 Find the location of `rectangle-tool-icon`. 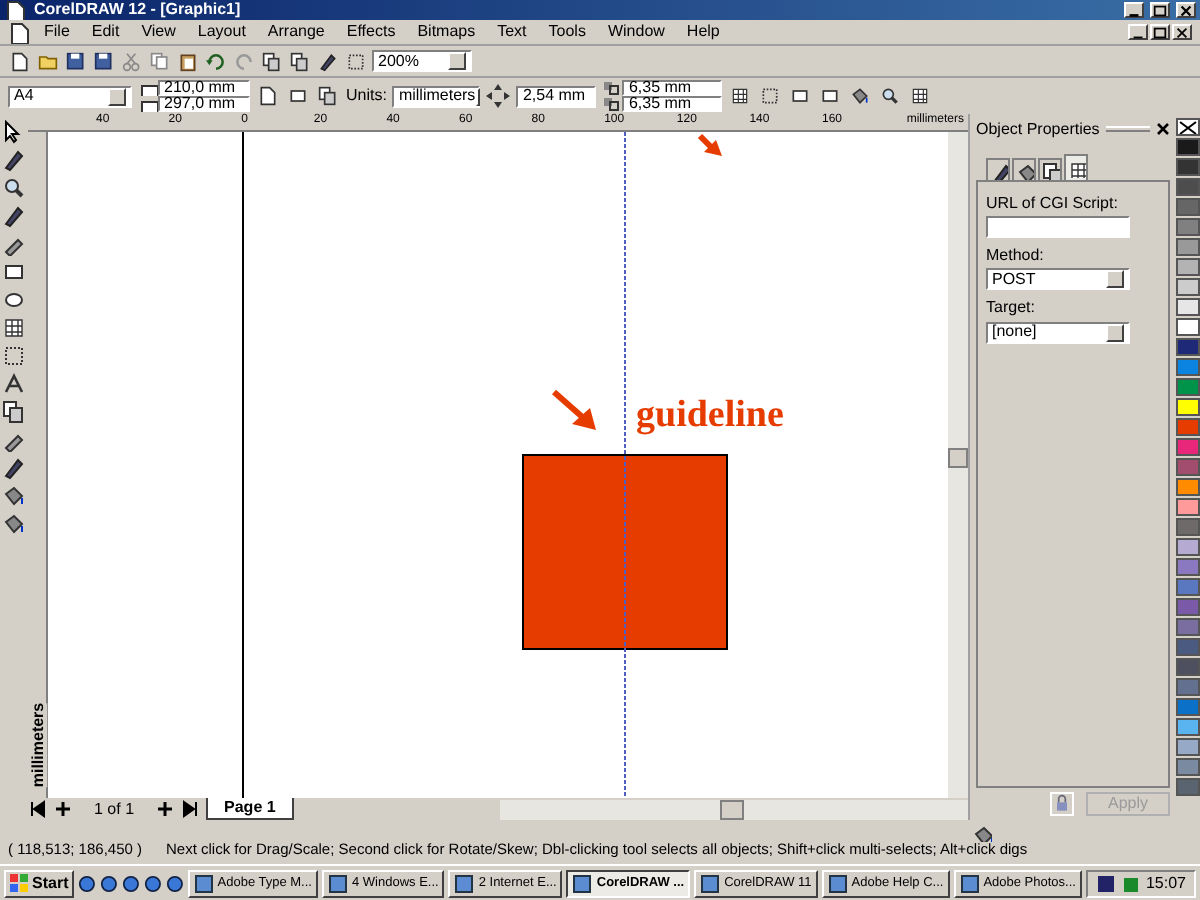

rectangle-tool-icon is located at coordinates (14, 272).